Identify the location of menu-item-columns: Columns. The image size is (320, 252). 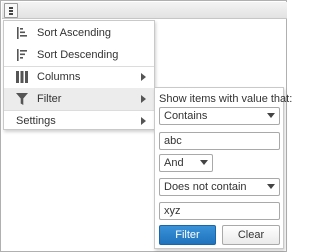
(79, 77).